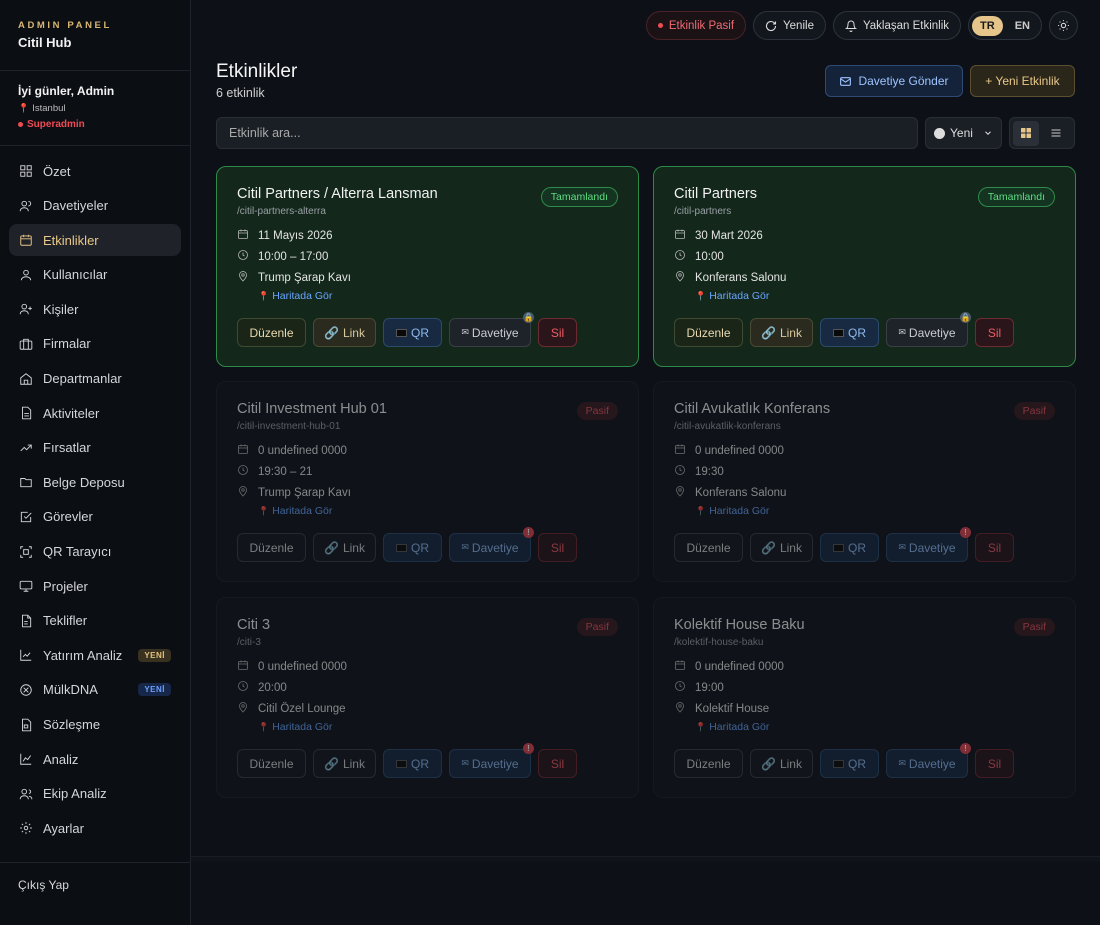 Image resolution: width=1100 pixels, height=925 pixels. What do you see at coordinates (1026, 133) in the screenshot?
I see `grid-view-button` at bounding box center [1026, 133].